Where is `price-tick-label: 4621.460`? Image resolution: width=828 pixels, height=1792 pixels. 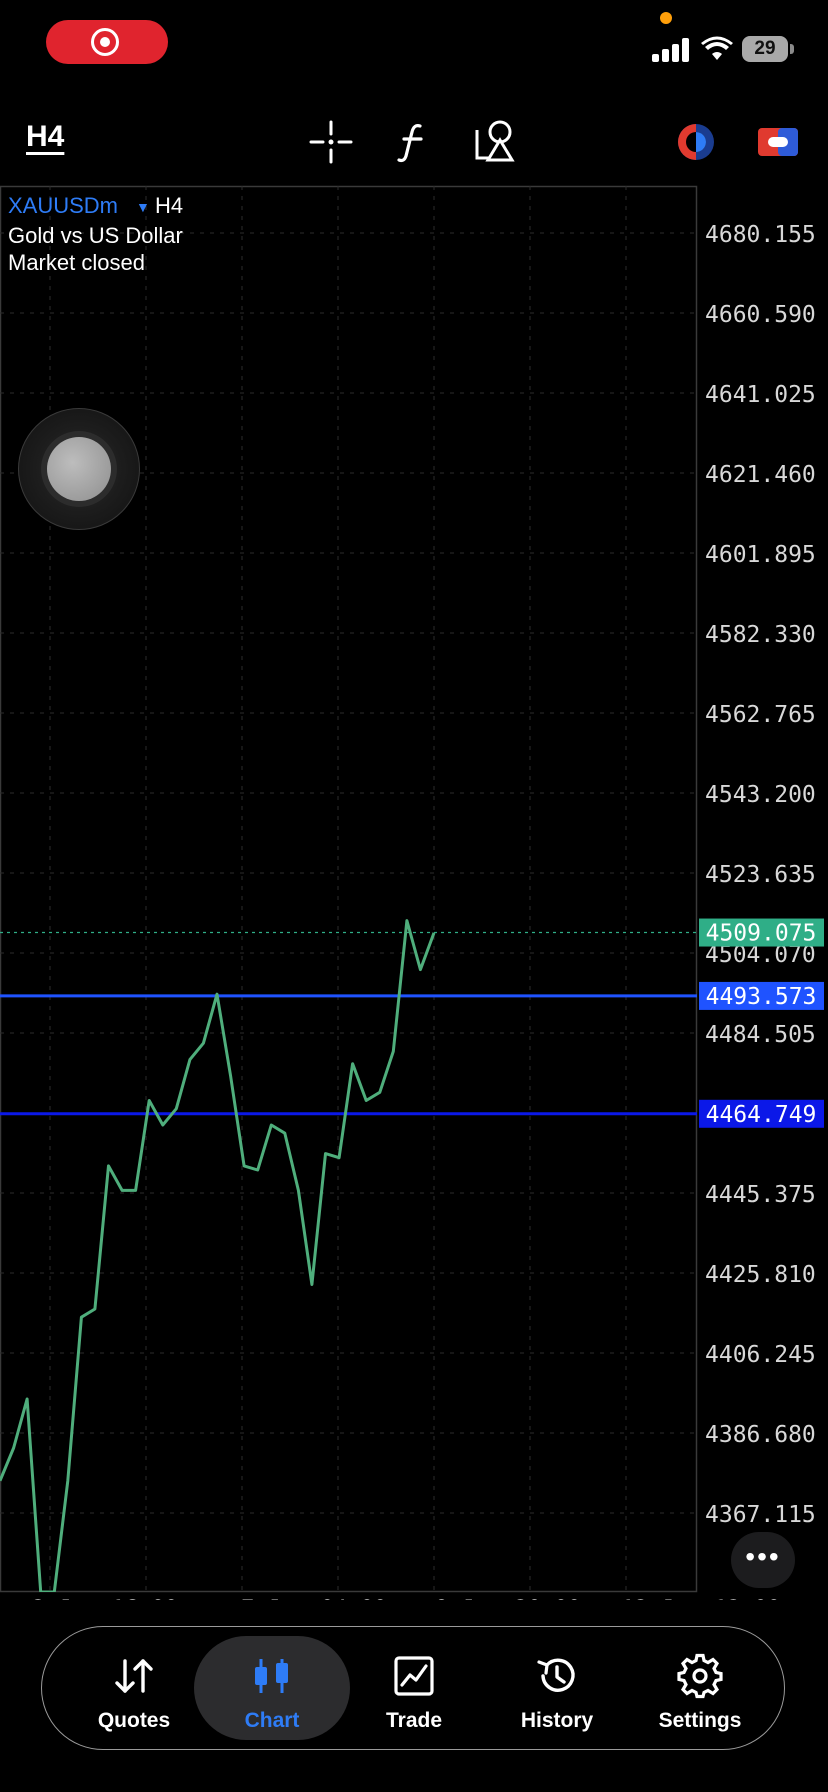 price-tick-label: 4621.460 is located at coordinates (760, 475).